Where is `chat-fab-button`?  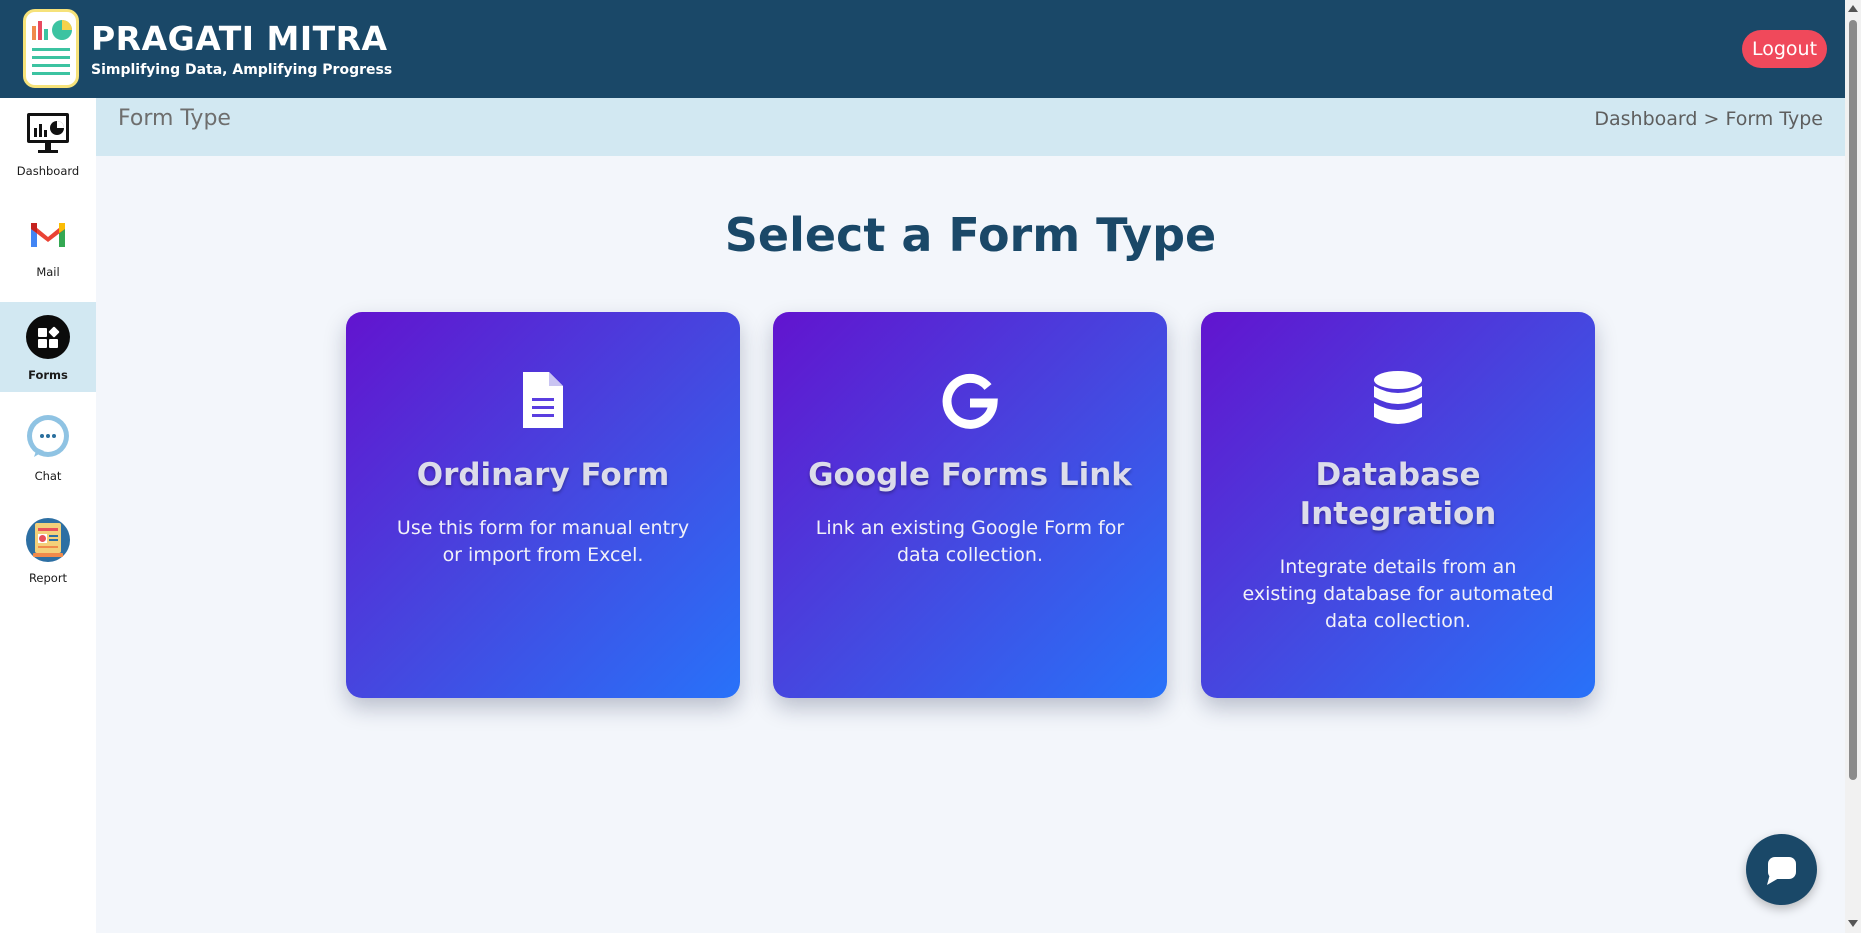 chat-fab-button is located at coordinates (1781, 869).